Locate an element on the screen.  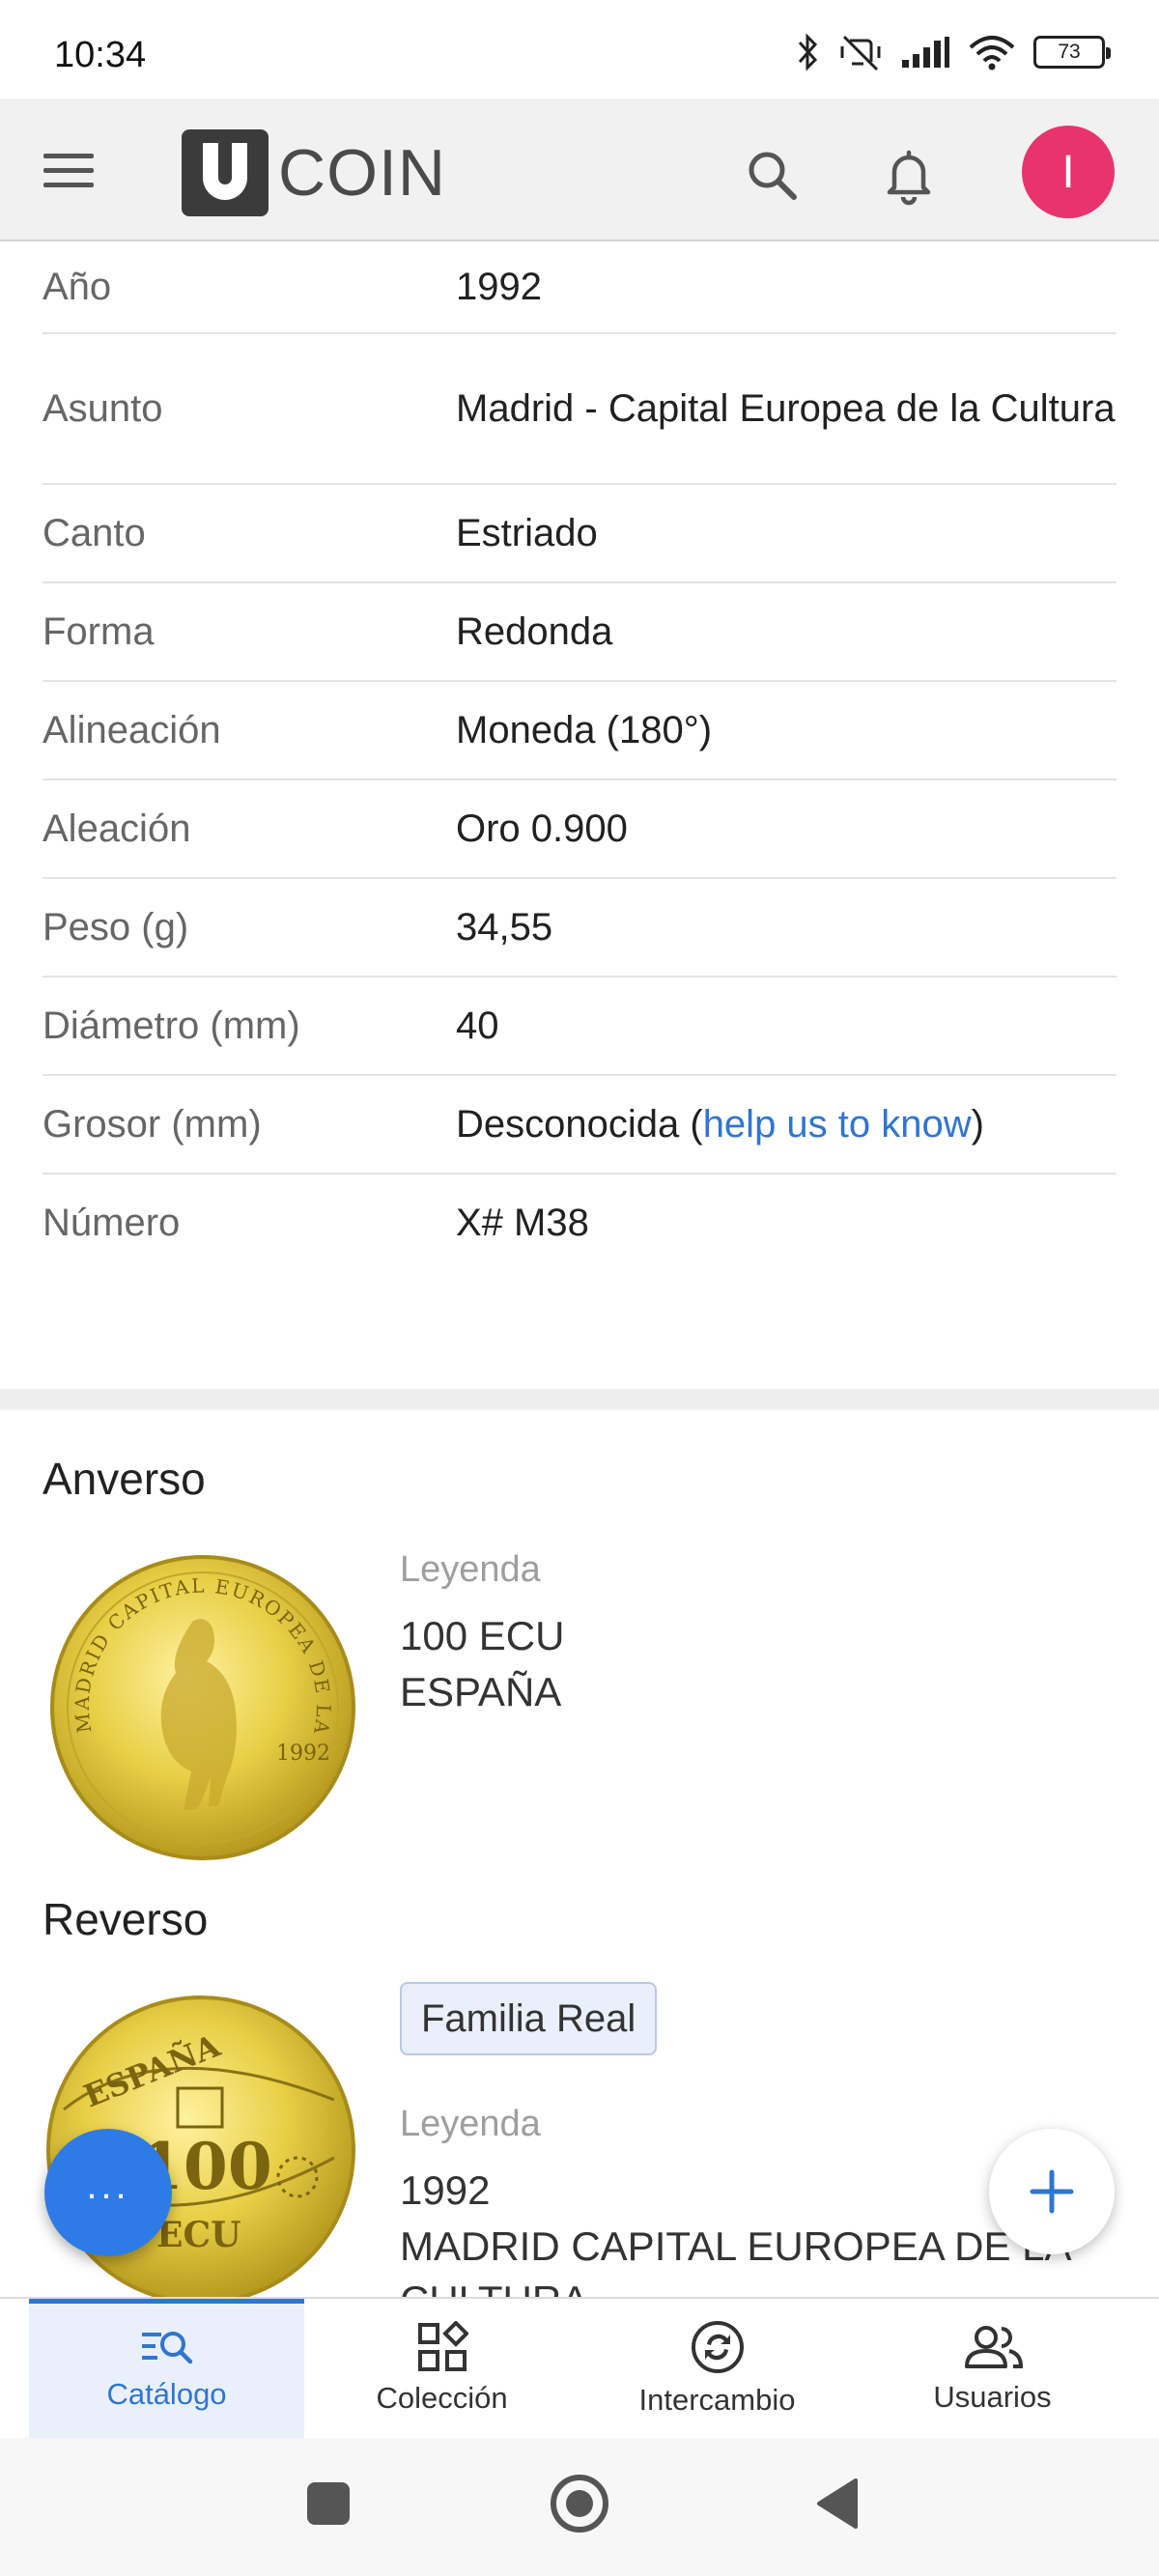
spec-value-suffix: ) is located at coordinates (978, 1124).